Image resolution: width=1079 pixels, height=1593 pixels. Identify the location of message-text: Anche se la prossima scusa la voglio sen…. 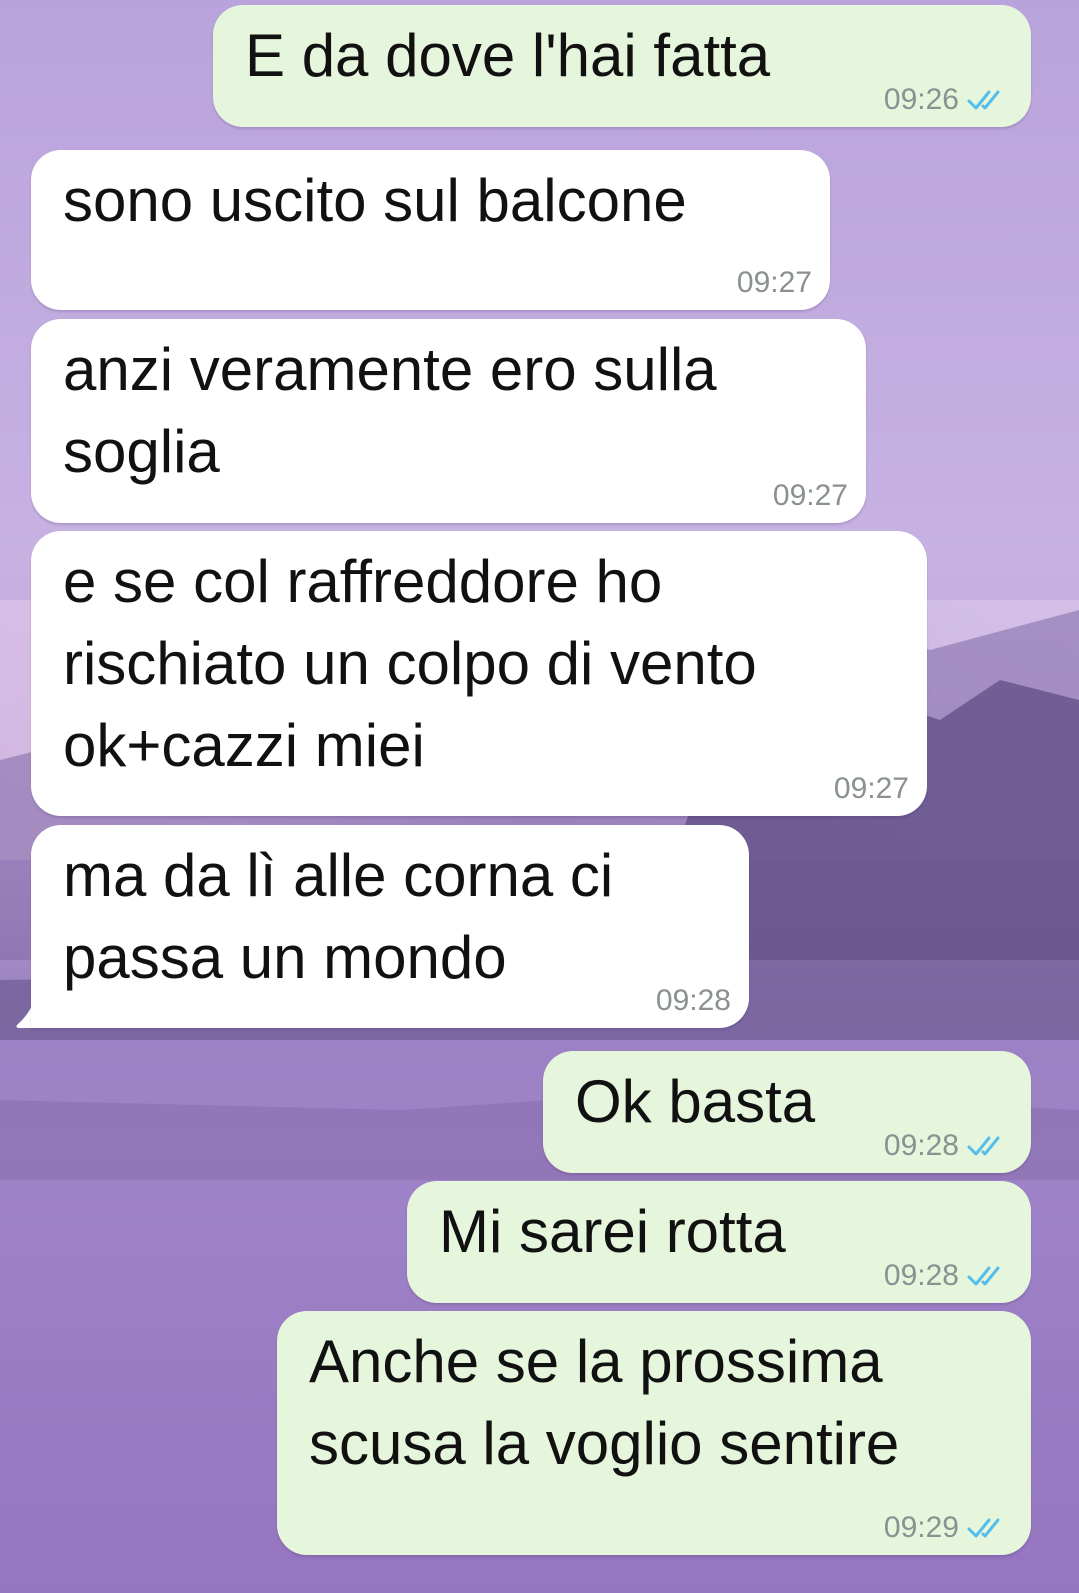
(604, 1402).